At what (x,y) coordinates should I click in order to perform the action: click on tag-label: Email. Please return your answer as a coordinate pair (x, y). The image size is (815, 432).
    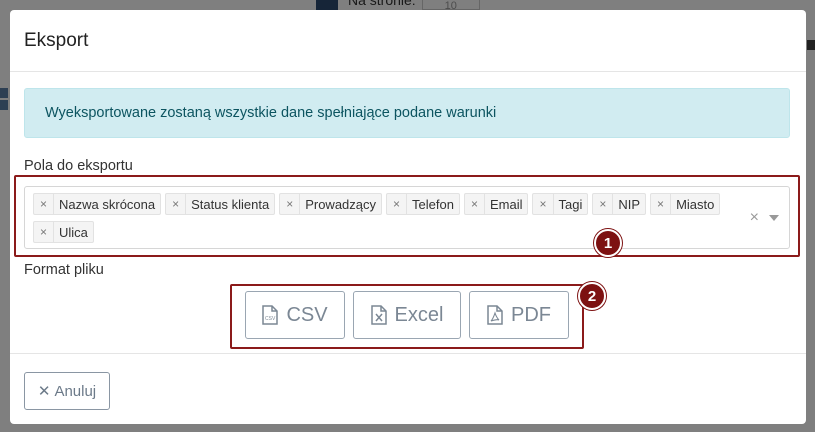
    Looking at the image, I should click on (506, 204).